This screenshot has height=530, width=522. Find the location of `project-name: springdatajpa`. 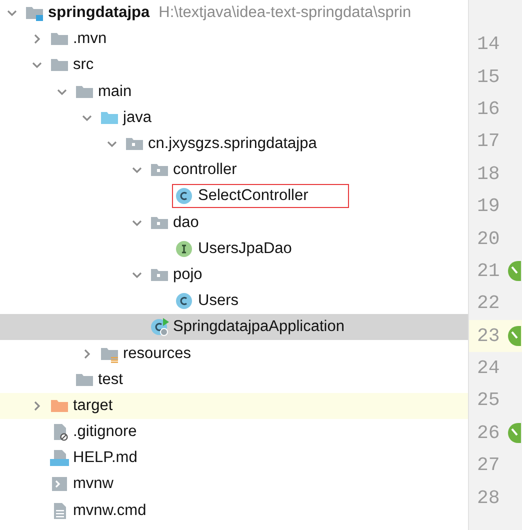

project-name: springdatajpa is located at coordinates (99, 13).